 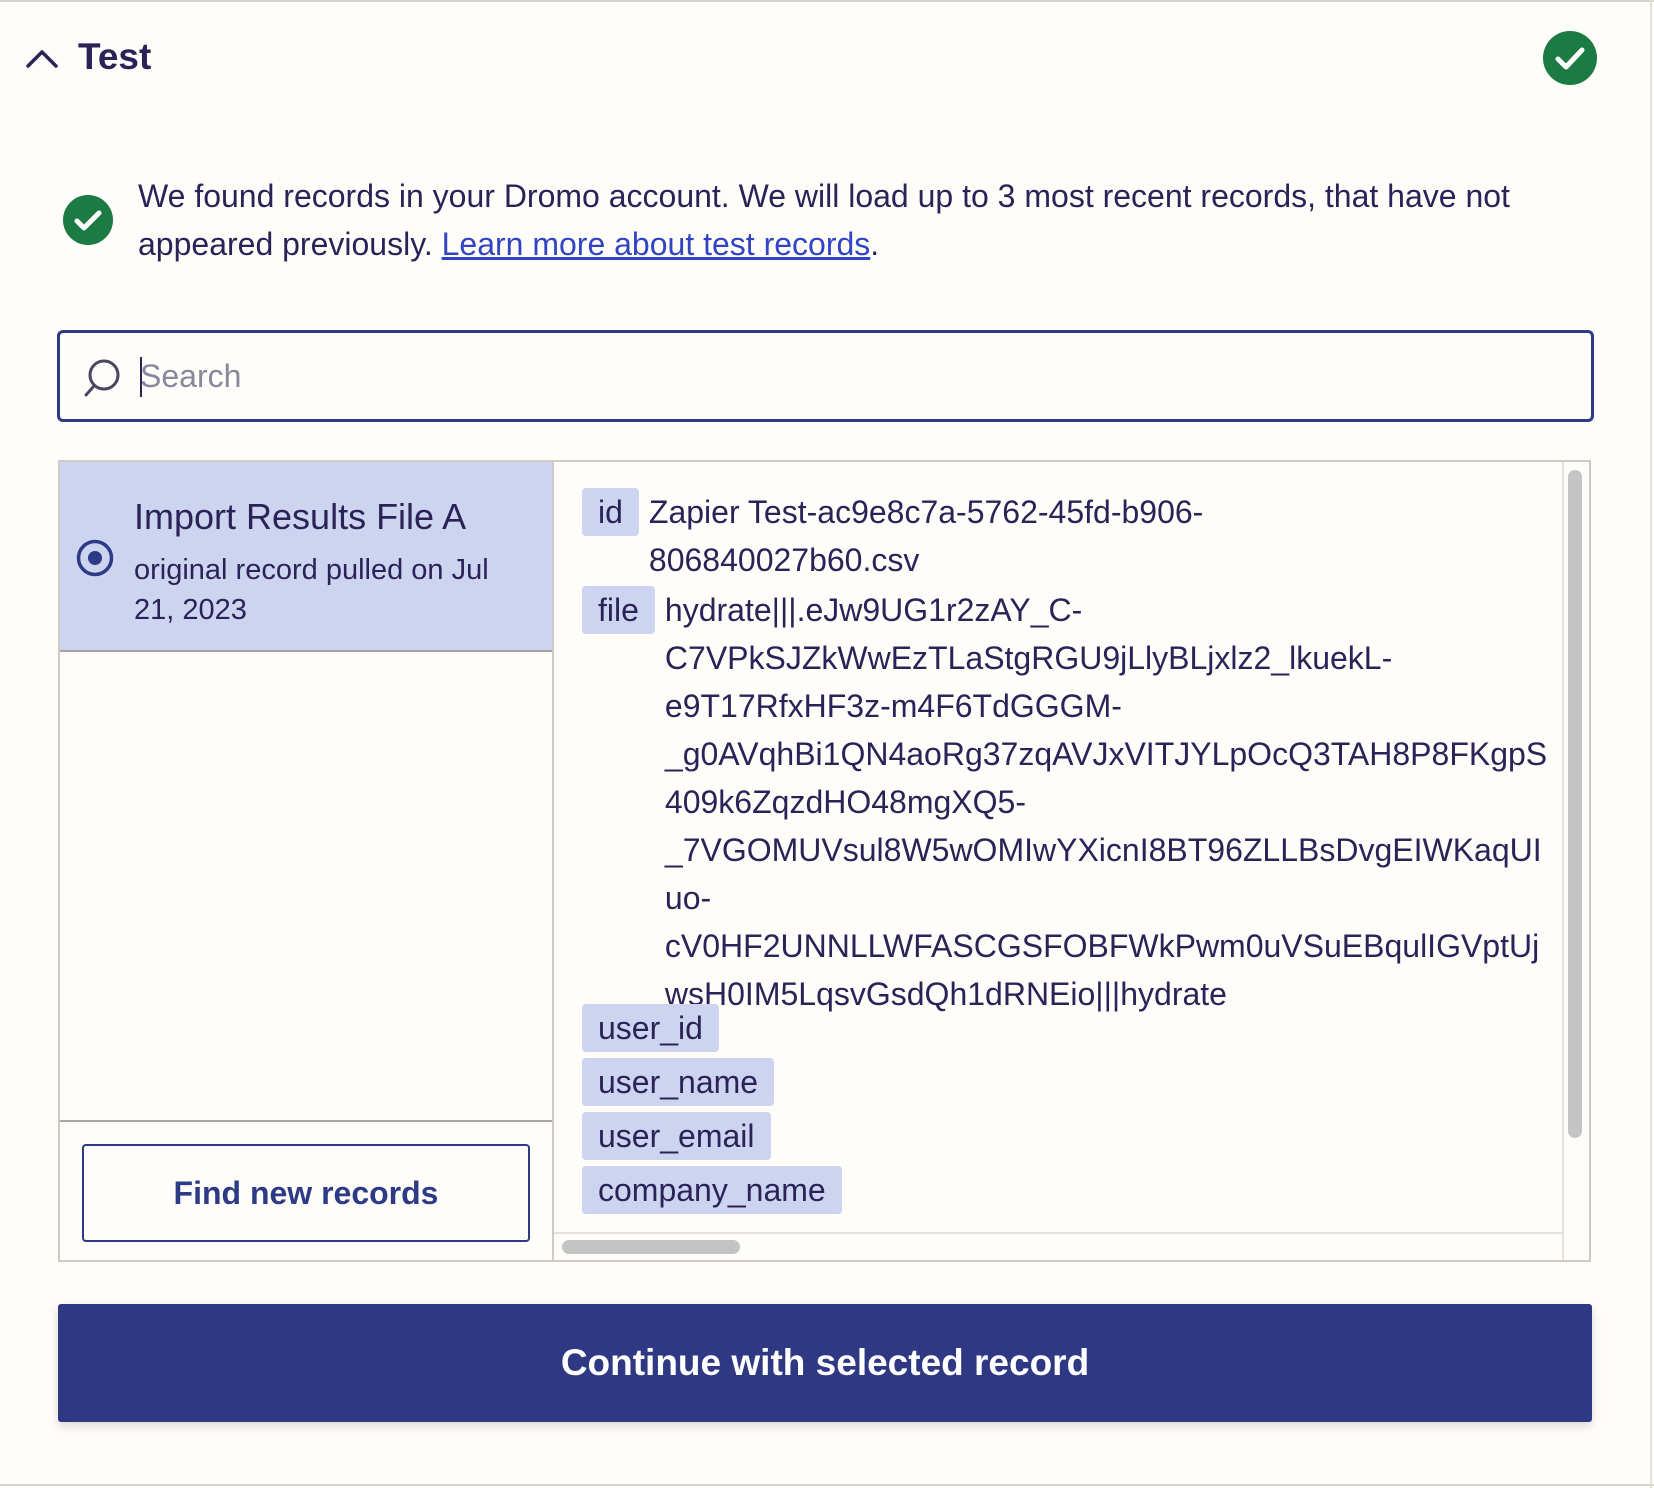 What do you see at coordinates (1058, 1233) in the screenshot?
I see `details-bottom-edge` at bounding box center [1058, 1233].